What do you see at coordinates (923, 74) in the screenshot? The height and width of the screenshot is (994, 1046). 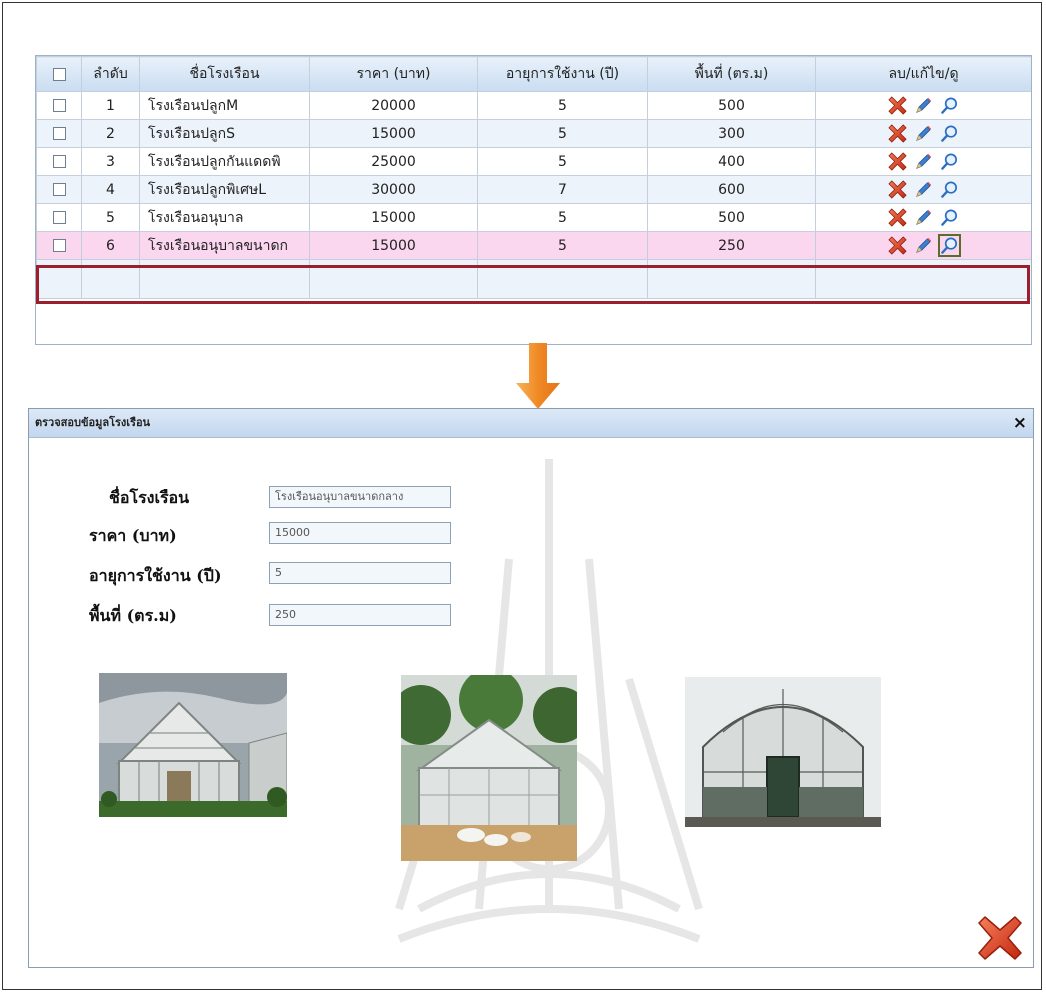 I see `header-actions: ลบ/แก้ไข/ดู` at bounding box center [923, 74].